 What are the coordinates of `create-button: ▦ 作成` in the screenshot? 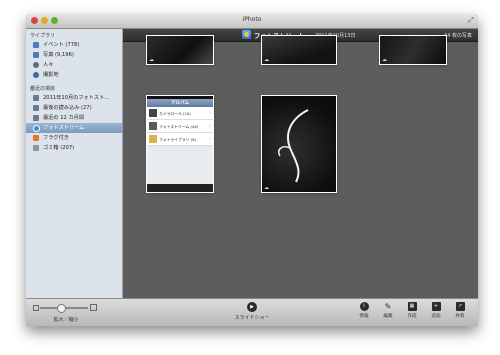 It's located at (412, 314).